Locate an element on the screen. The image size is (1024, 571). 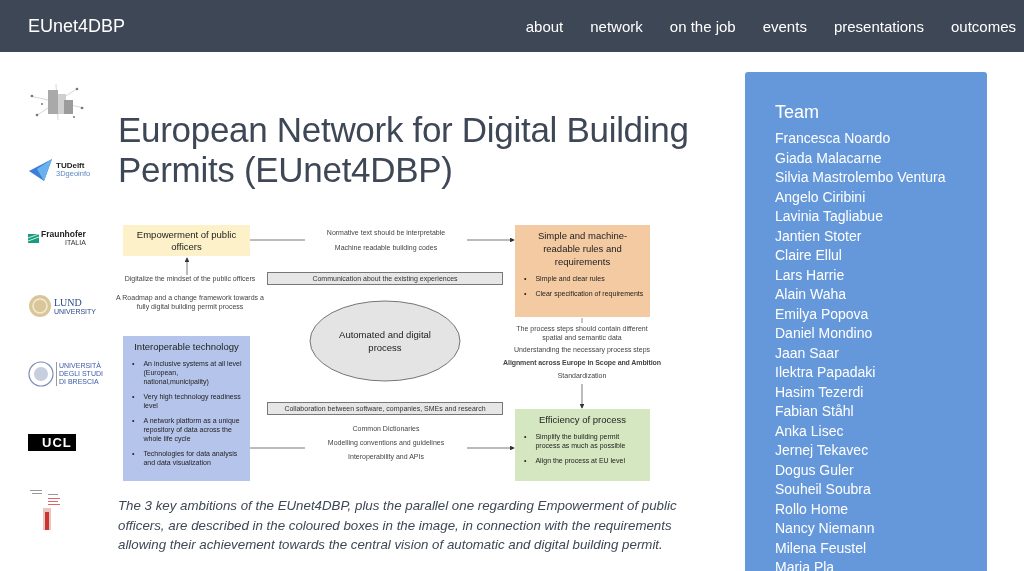
member-link: Jaan Saar is located at coordinates (881, 353).